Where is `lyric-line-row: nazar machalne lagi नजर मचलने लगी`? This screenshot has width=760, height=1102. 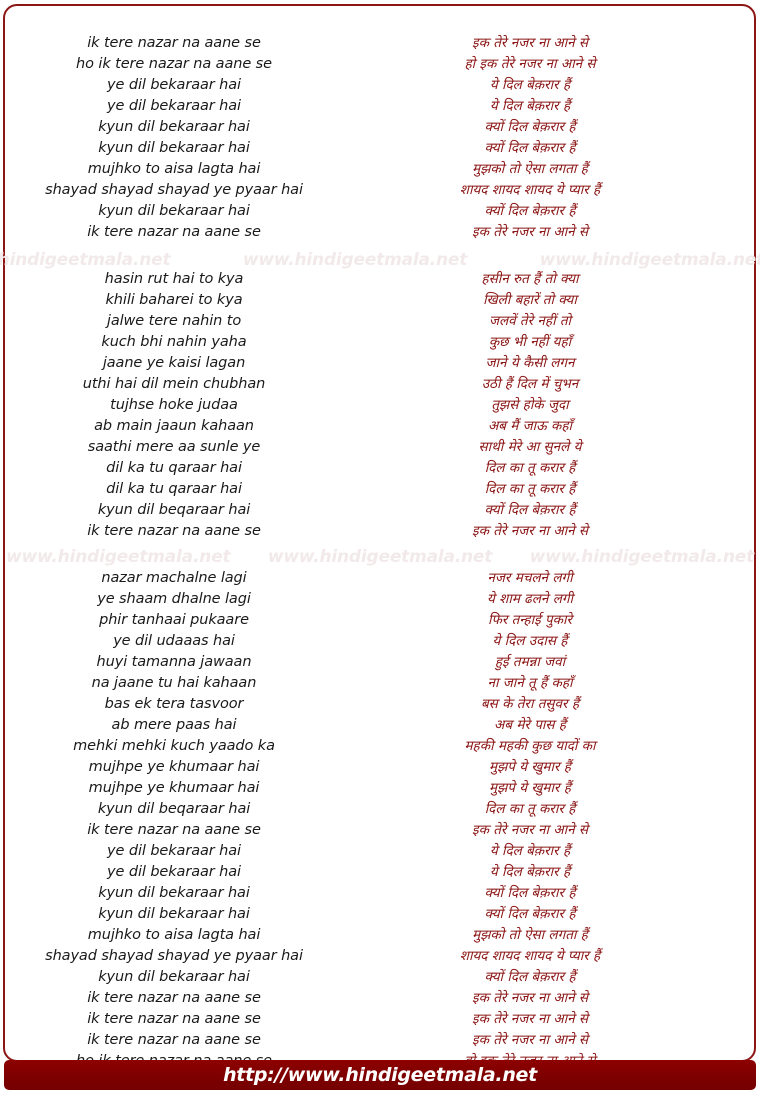
lyric-line-row: nazar machalne lagi नजर मचलने लगी is located at coordinates (380, 578).